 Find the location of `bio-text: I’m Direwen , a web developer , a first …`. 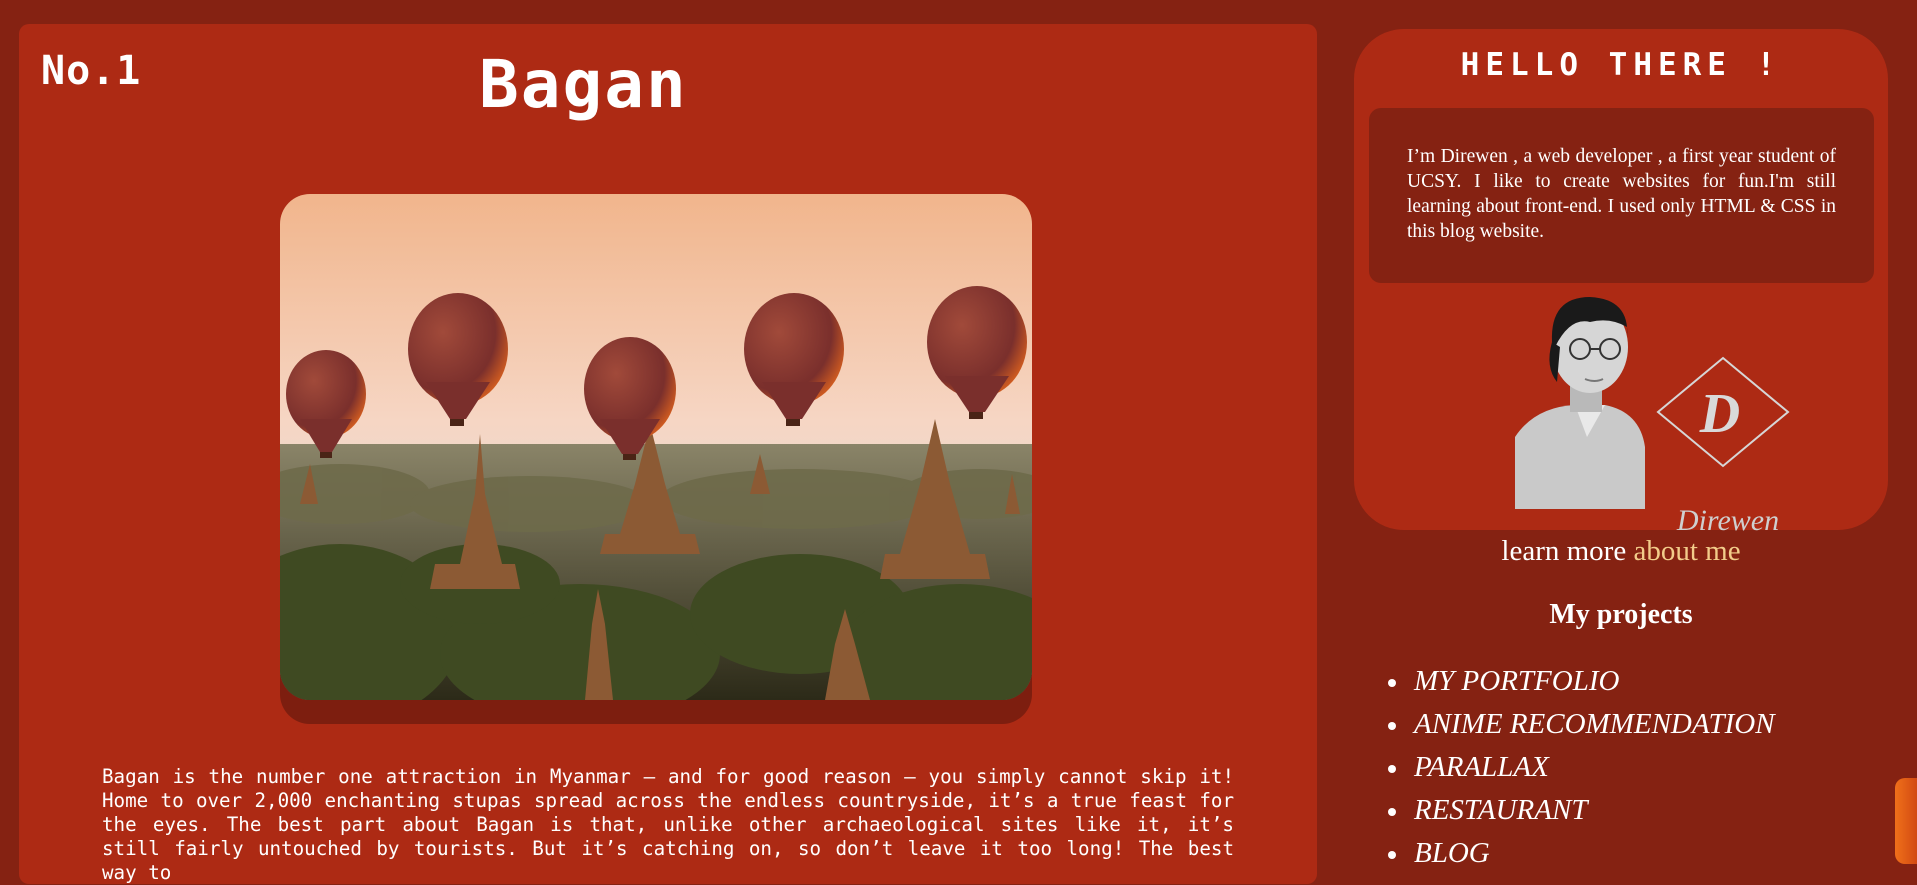

bio-text: I’m Direwen , a web developer , a first … is located at coordinates (1621, 194).